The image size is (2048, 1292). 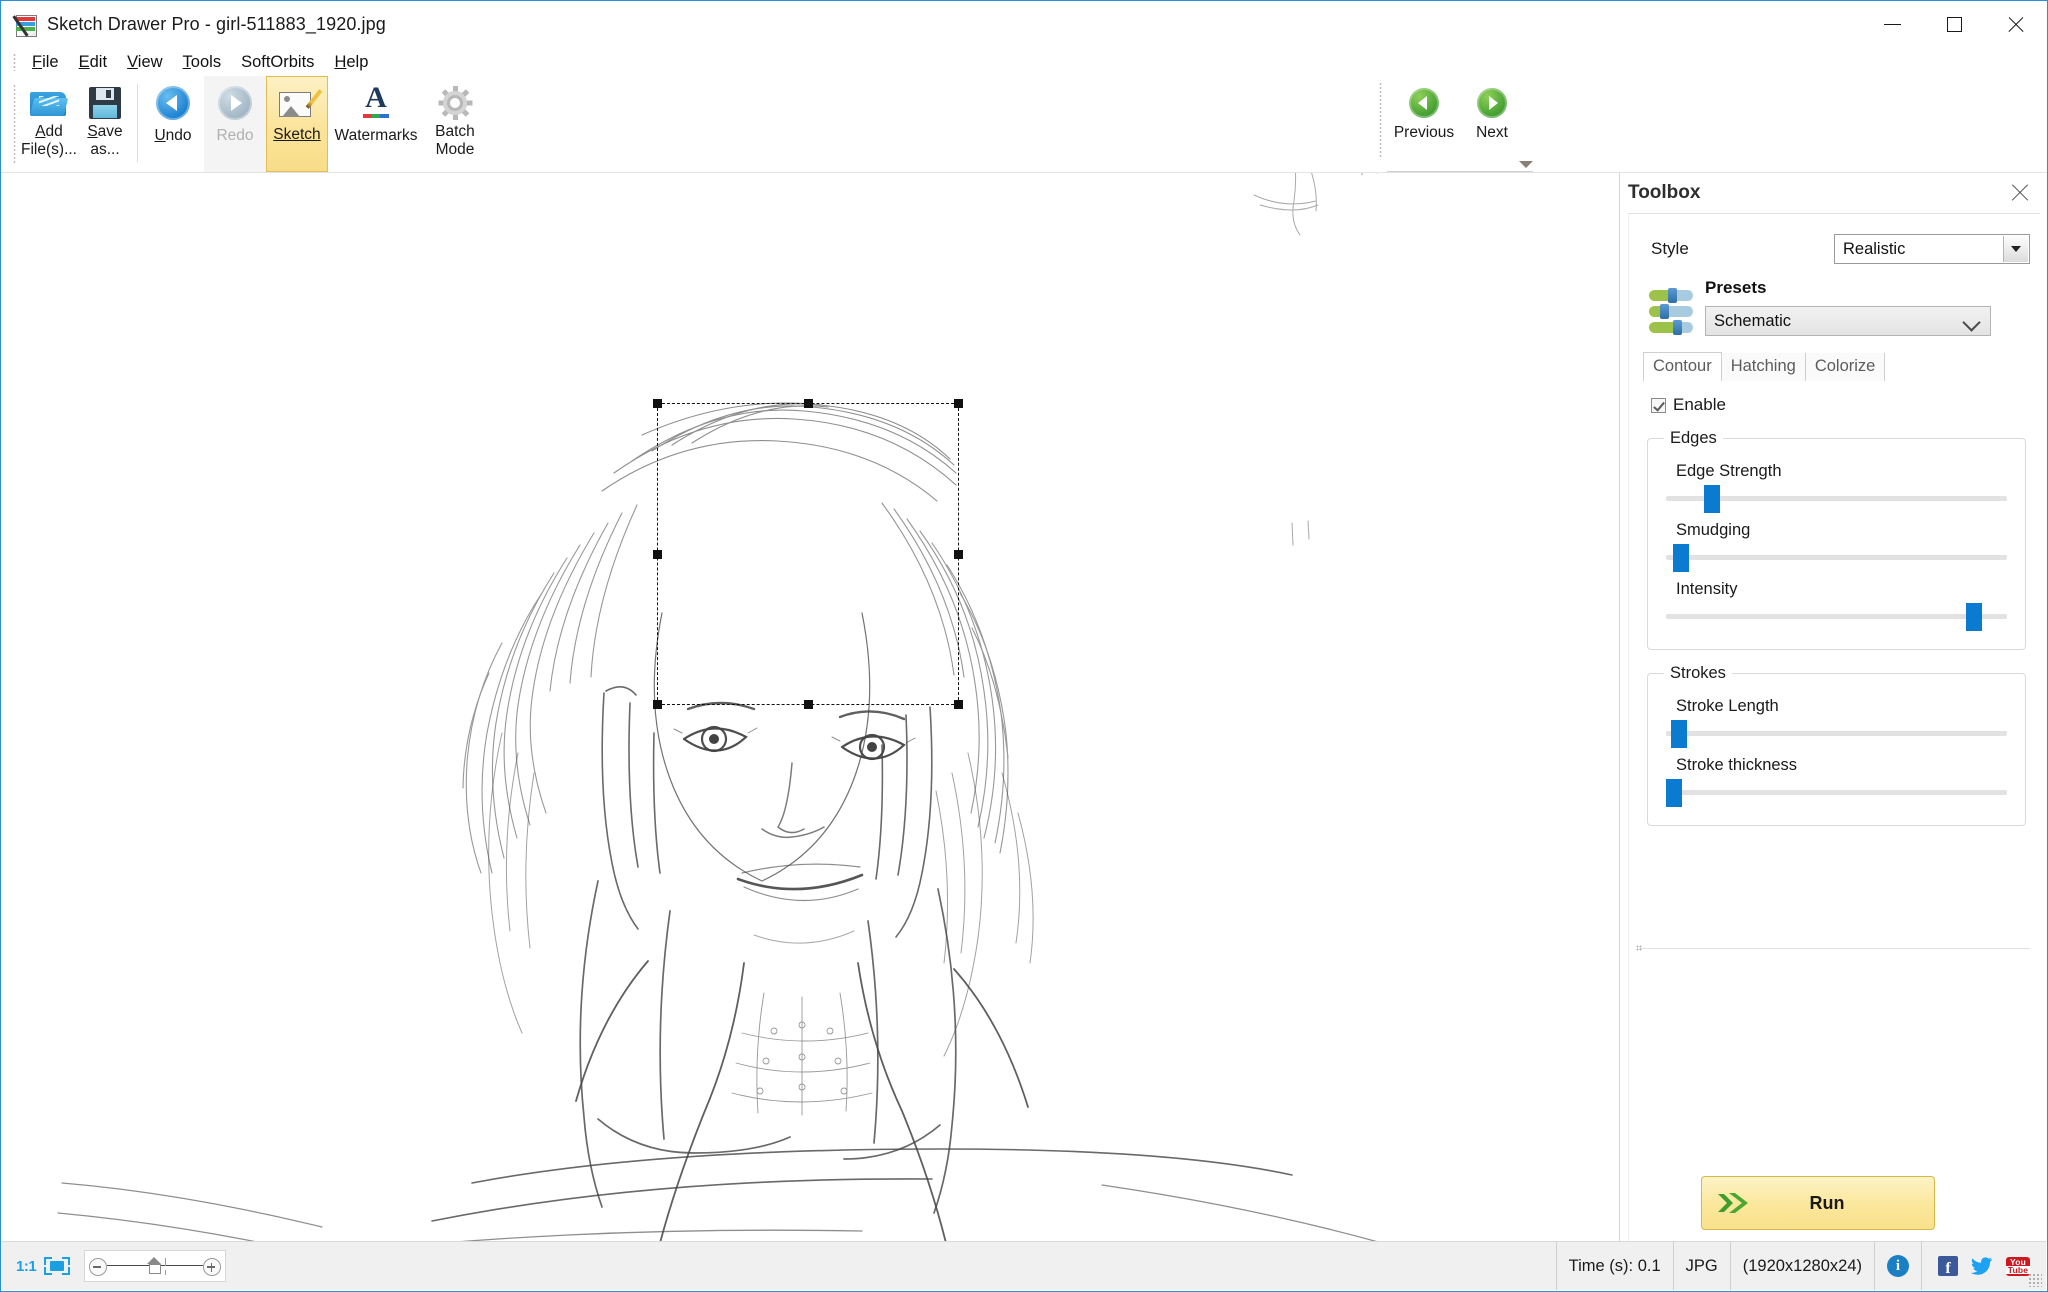 What do you see at coordinates (2035, 1280) in the screenshot?
I see `resize-grip` at bounding box center [2035, 1280].